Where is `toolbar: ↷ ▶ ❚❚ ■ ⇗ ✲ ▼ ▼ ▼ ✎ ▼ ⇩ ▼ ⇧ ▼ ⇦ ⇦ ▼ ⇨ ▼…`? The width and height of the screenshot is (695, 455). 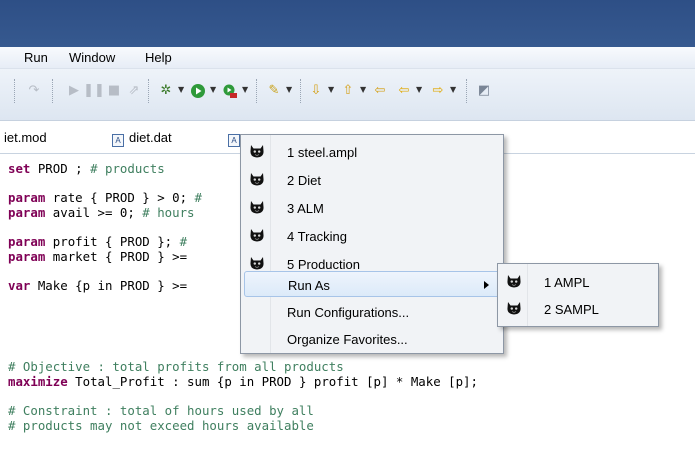
toolbar: ↷ ▶ ❚❚ ■ ⇗ ✲ ▼ ▼ ▼ ✎ ▼ ⇩ ▼ ⇧ ▼ ⇦ ⇦ ▼ ⇨ ▼… is located at coordinates (347, 95).